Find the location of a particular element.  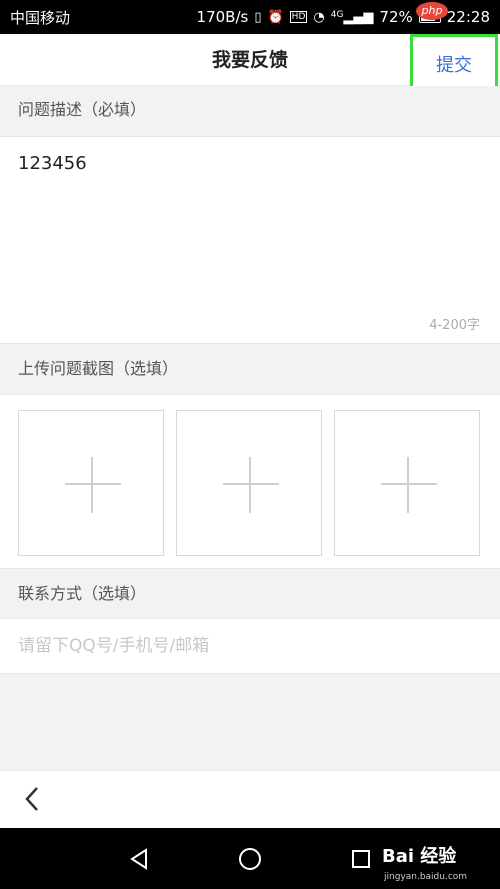

char-limit-hint: 4-200字 is located at coordinates (454, 325).